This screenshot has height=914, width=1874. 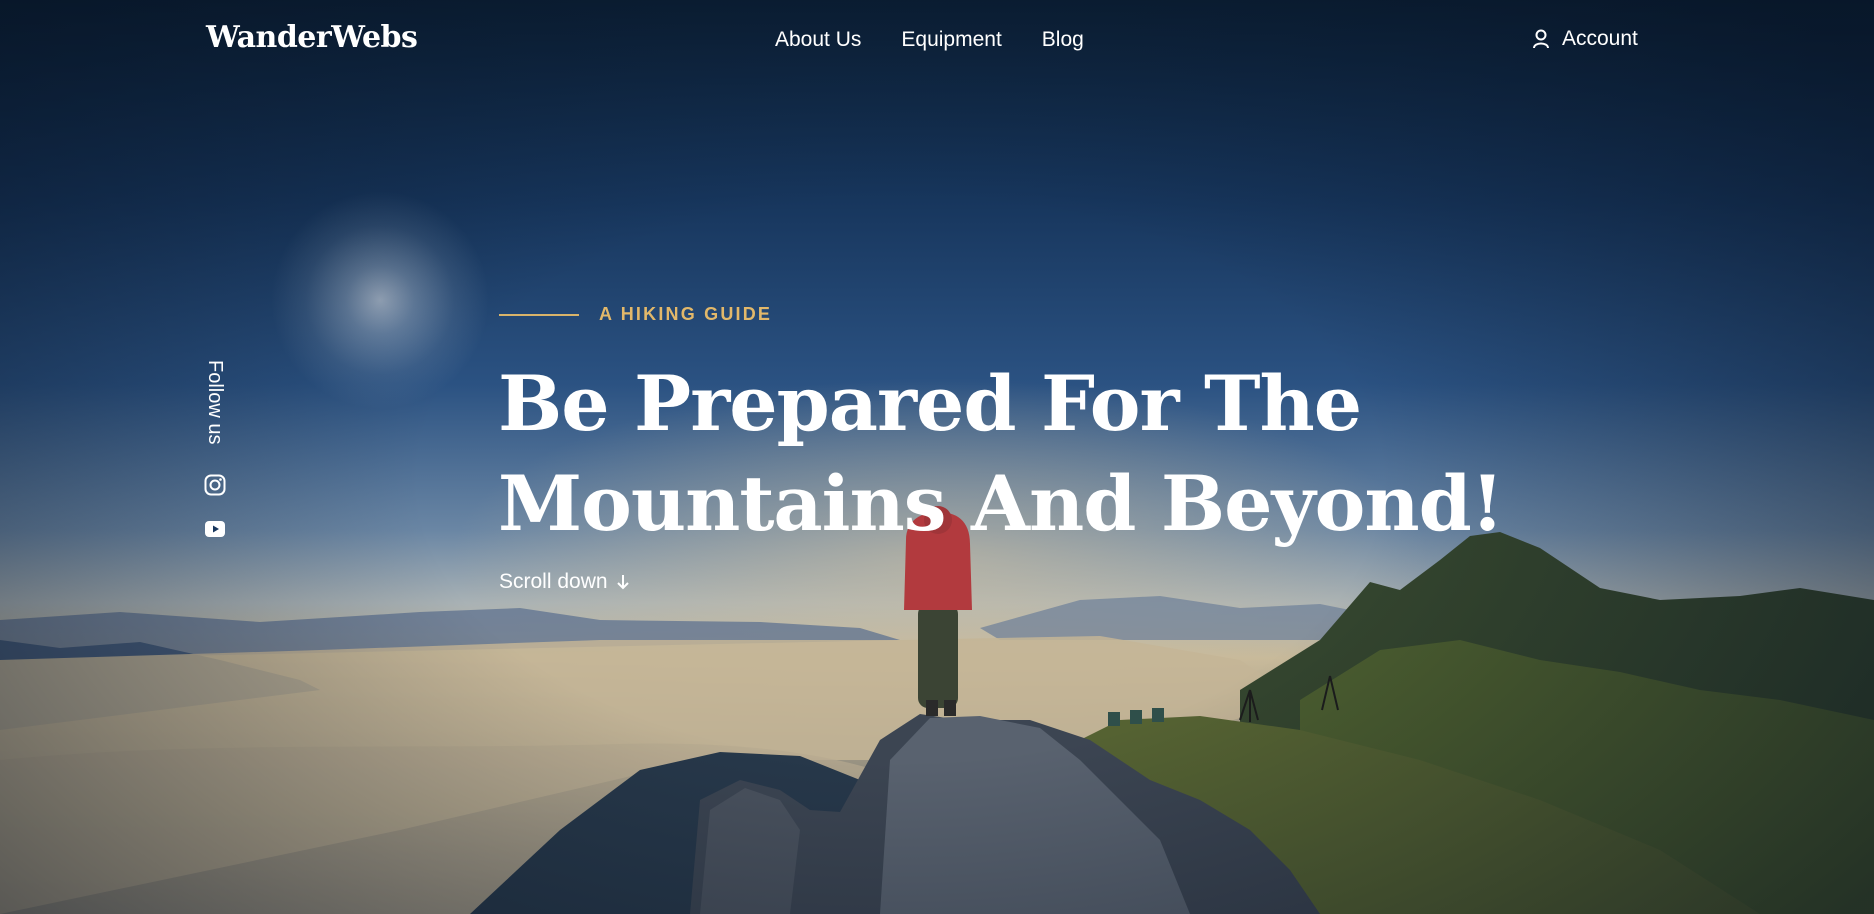 I want to click on nav-link-equipment: Equipment, so click(x=951, y=40).